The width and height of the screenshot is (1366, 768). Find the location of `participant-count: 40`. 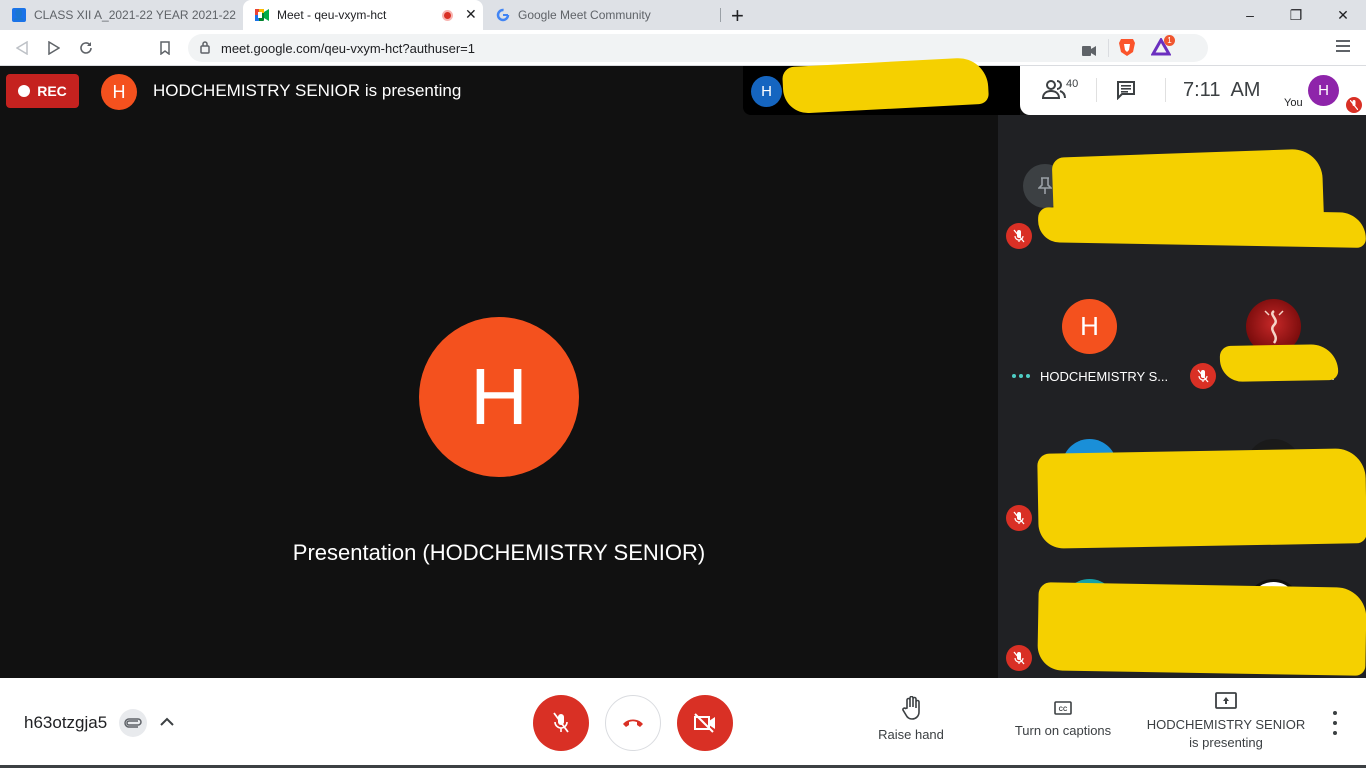

participant-count: 40 is located at coordinates (1072, 84).